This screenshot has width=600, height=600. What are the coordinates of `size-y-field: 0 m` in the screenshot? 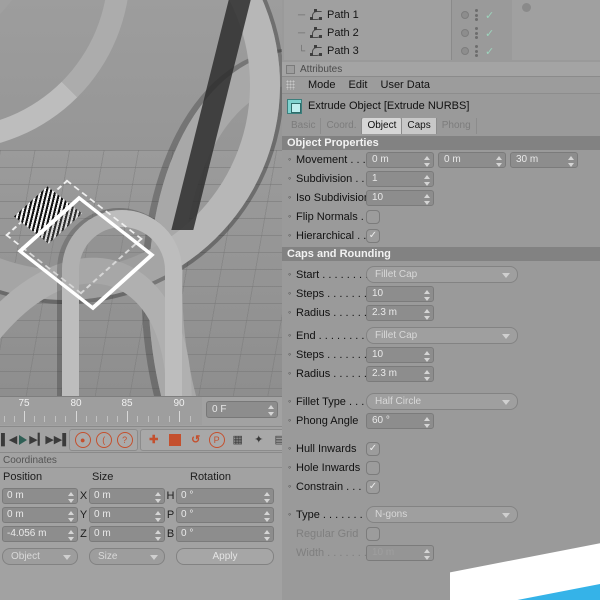 It's located at (127, 514).